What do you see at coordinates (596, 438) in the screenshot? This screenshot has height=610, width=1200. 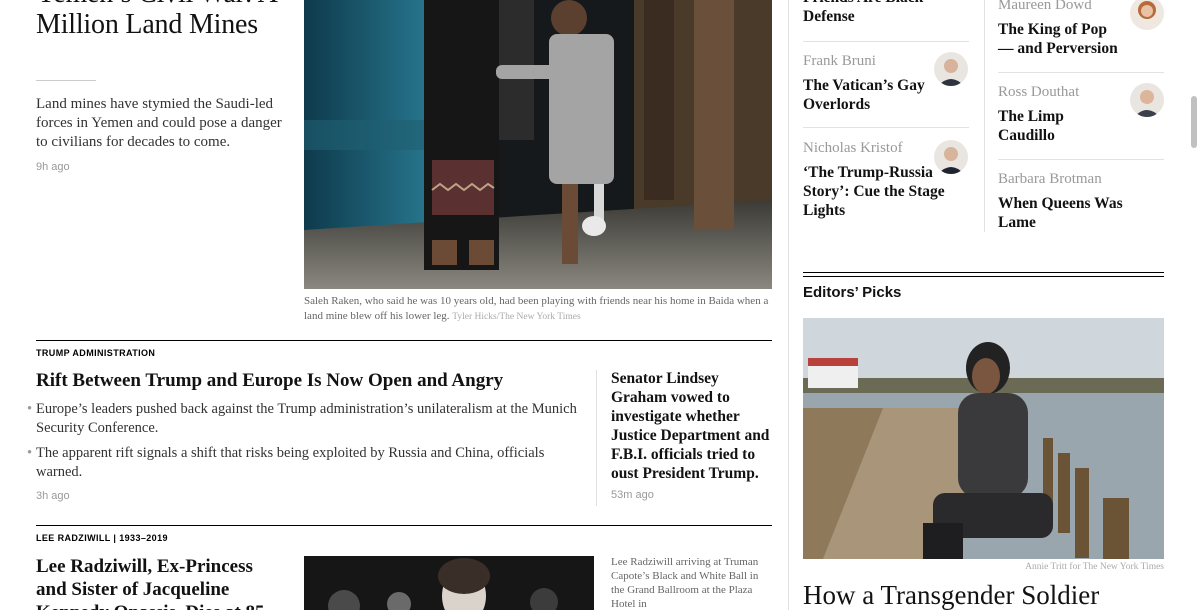 I see `column-divider` at bounding box center [596, 438].